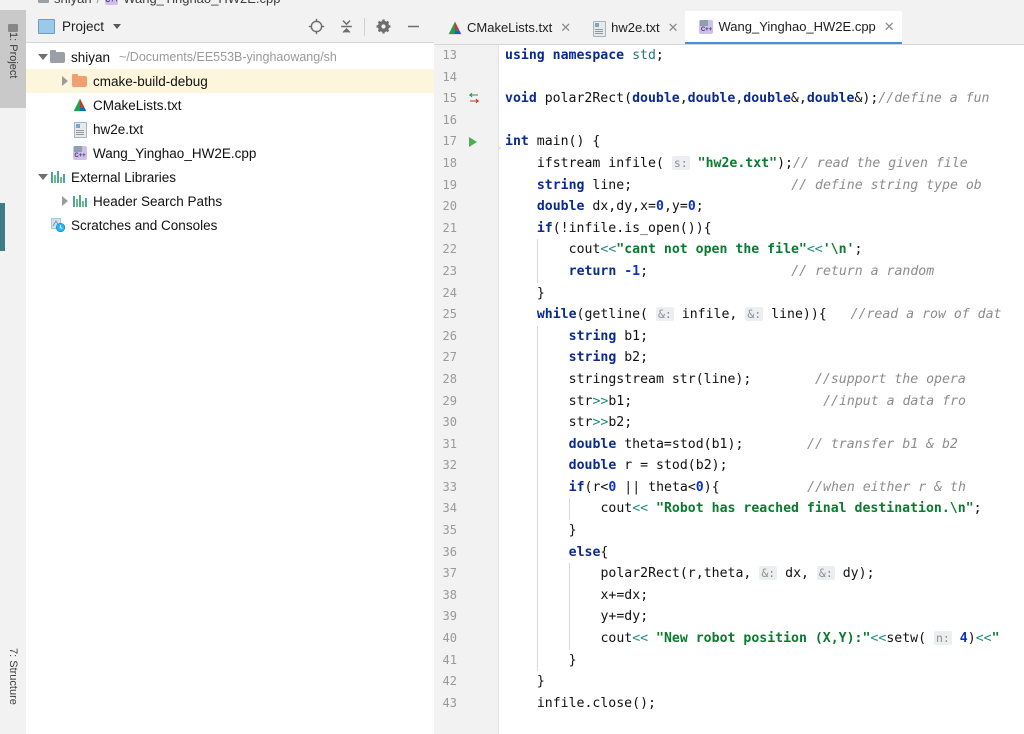  What do you see at coordinates (13, 59) in the screenshot?
I see `sidebar-item-project: 1: Project` at bounding box center [13, 59].